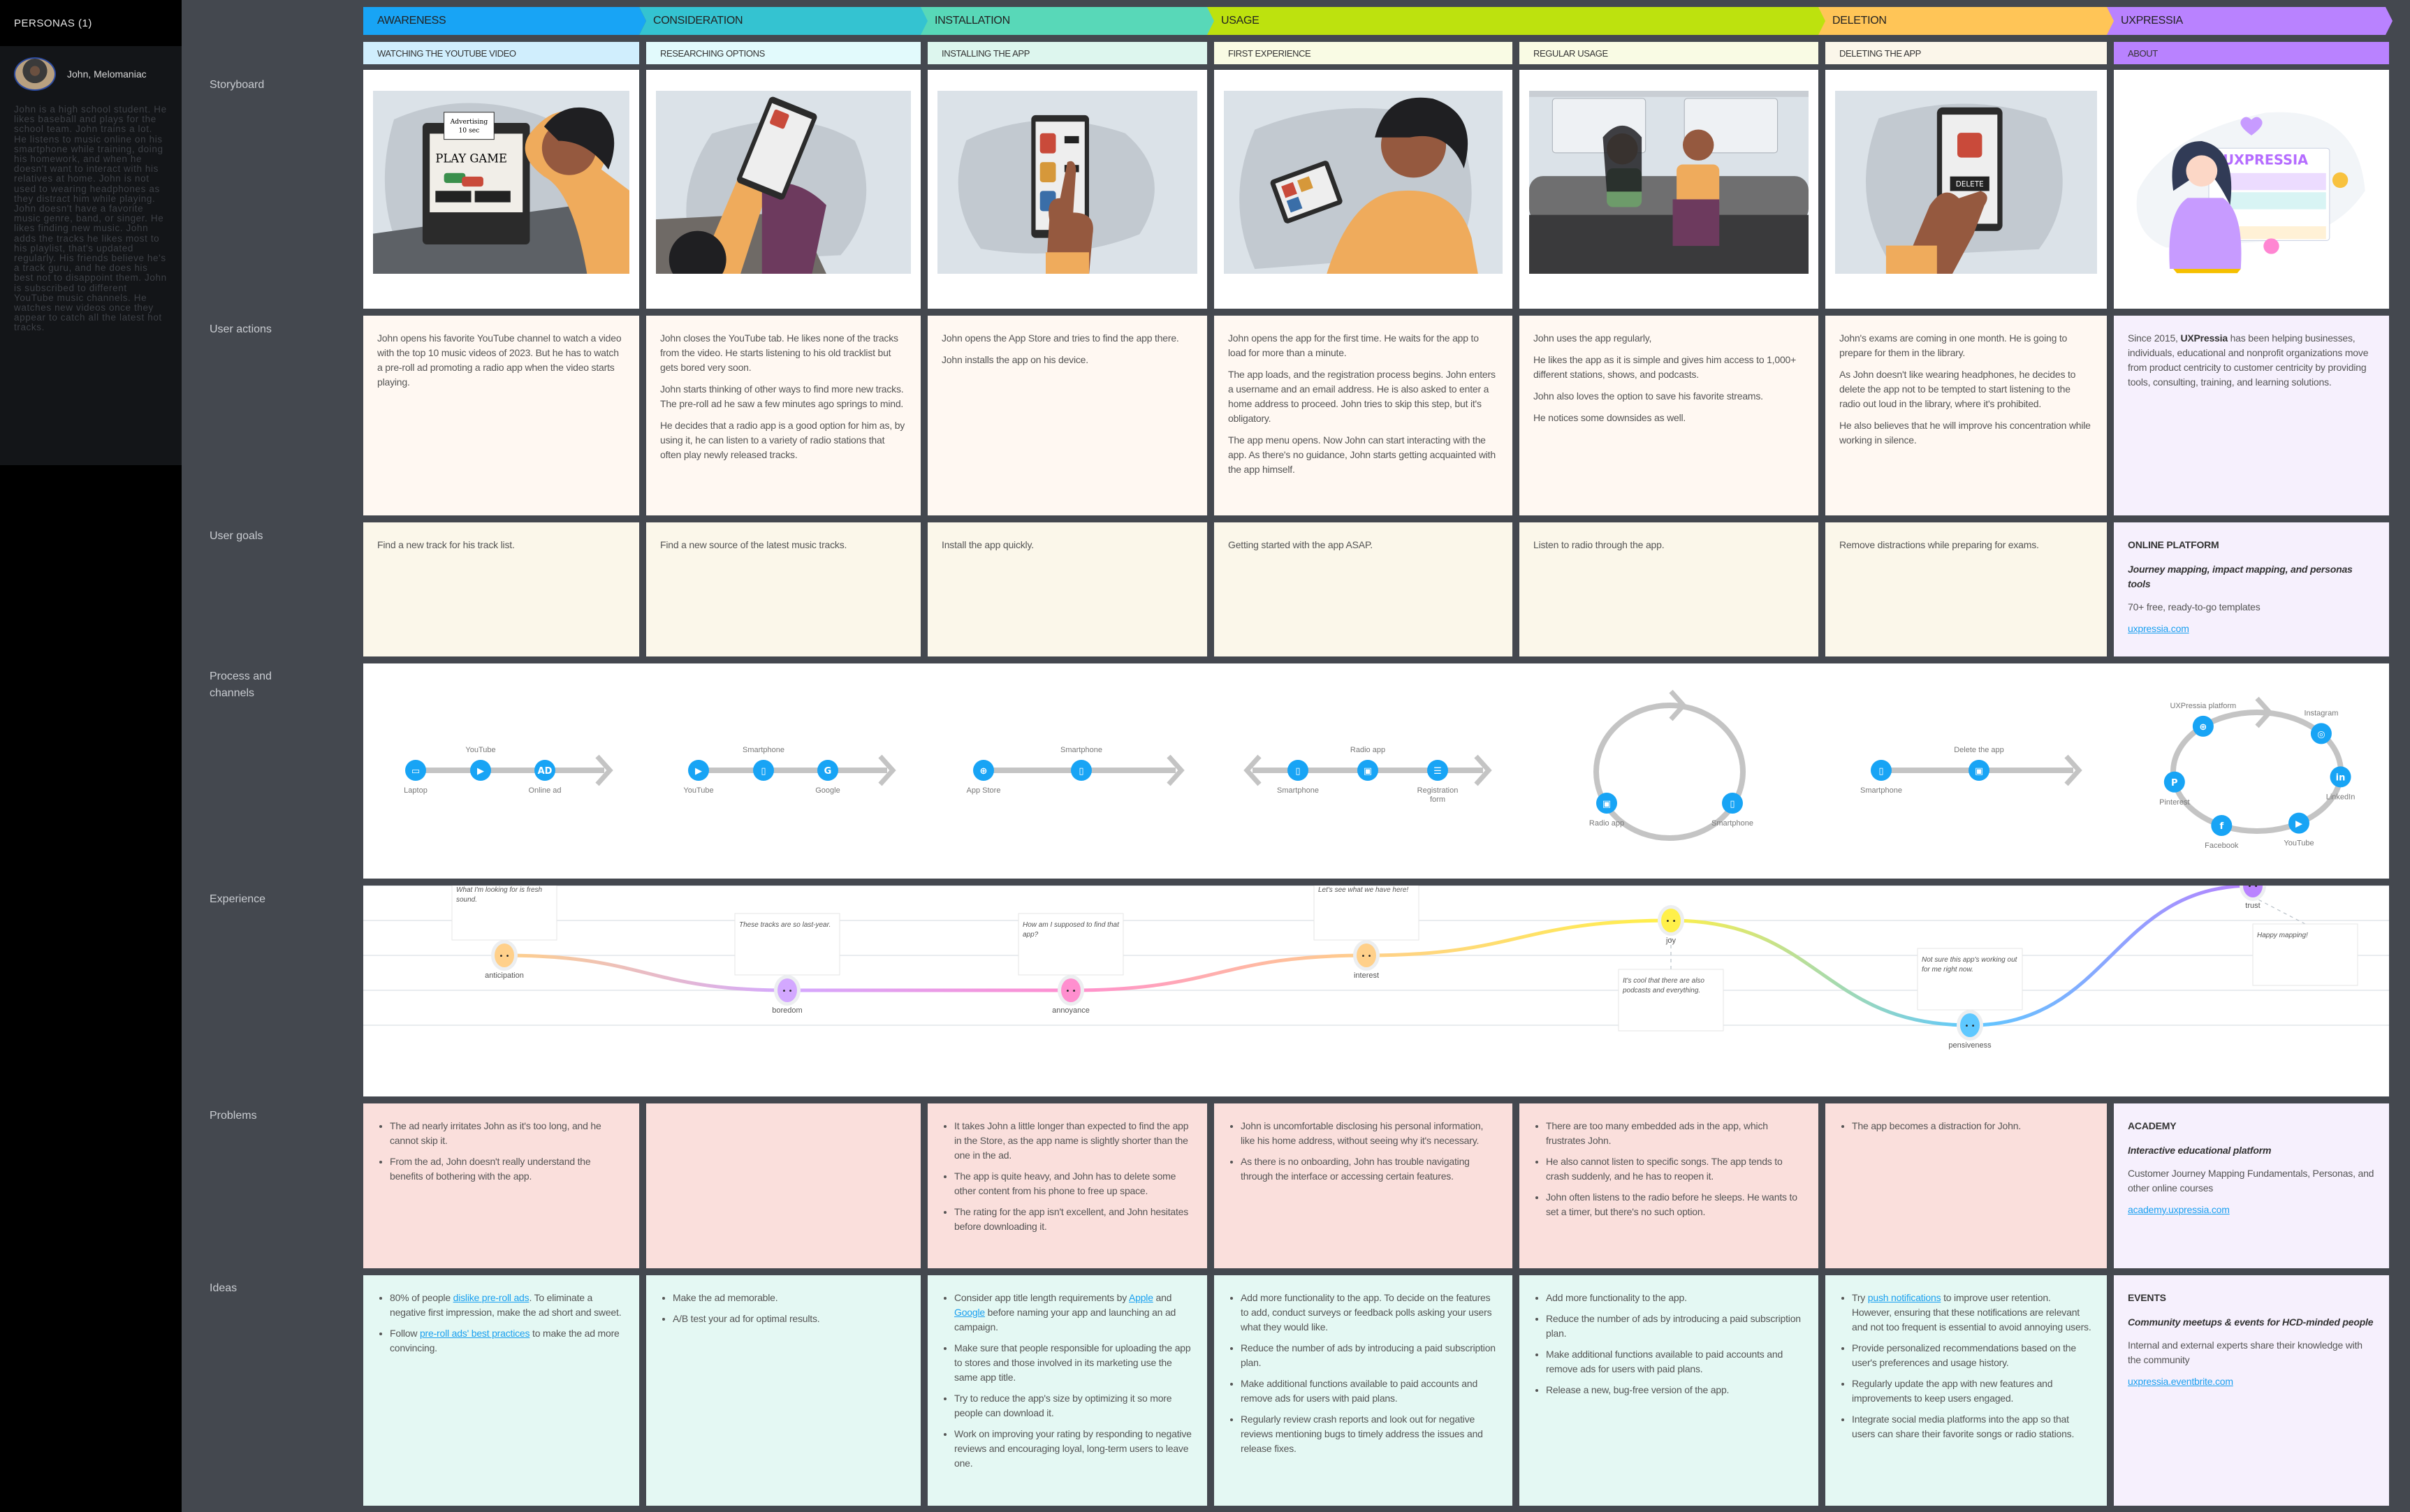  Describe the element at coordinates (1607, 804) in the screenshot. I see `radio-app-icon: ▣` at that location.